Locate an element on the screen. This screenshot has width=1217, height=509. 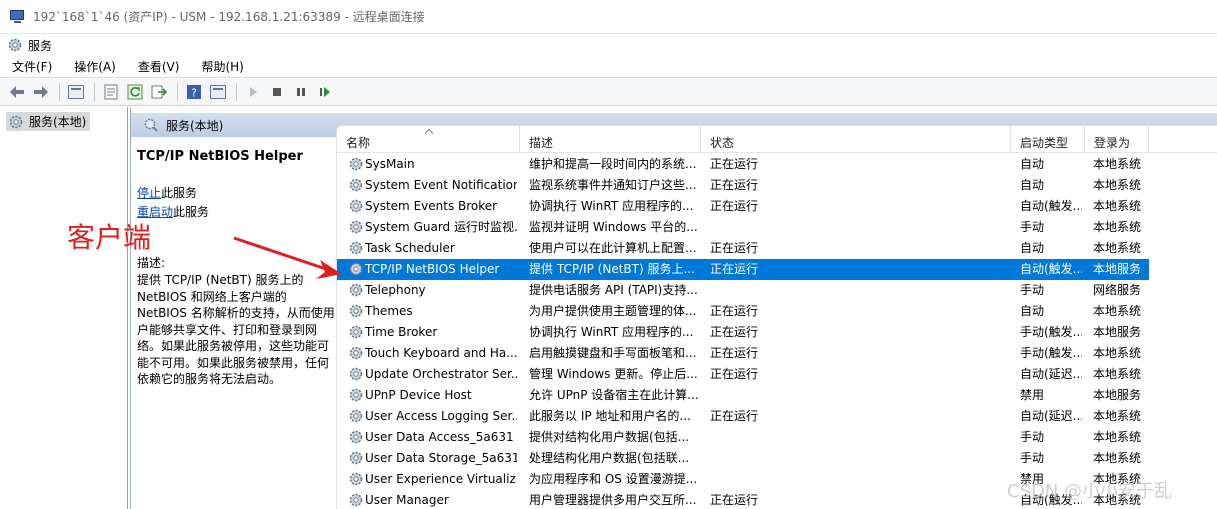
column-header-logon-as: 登录为 is located at coordinates (1117, 139).